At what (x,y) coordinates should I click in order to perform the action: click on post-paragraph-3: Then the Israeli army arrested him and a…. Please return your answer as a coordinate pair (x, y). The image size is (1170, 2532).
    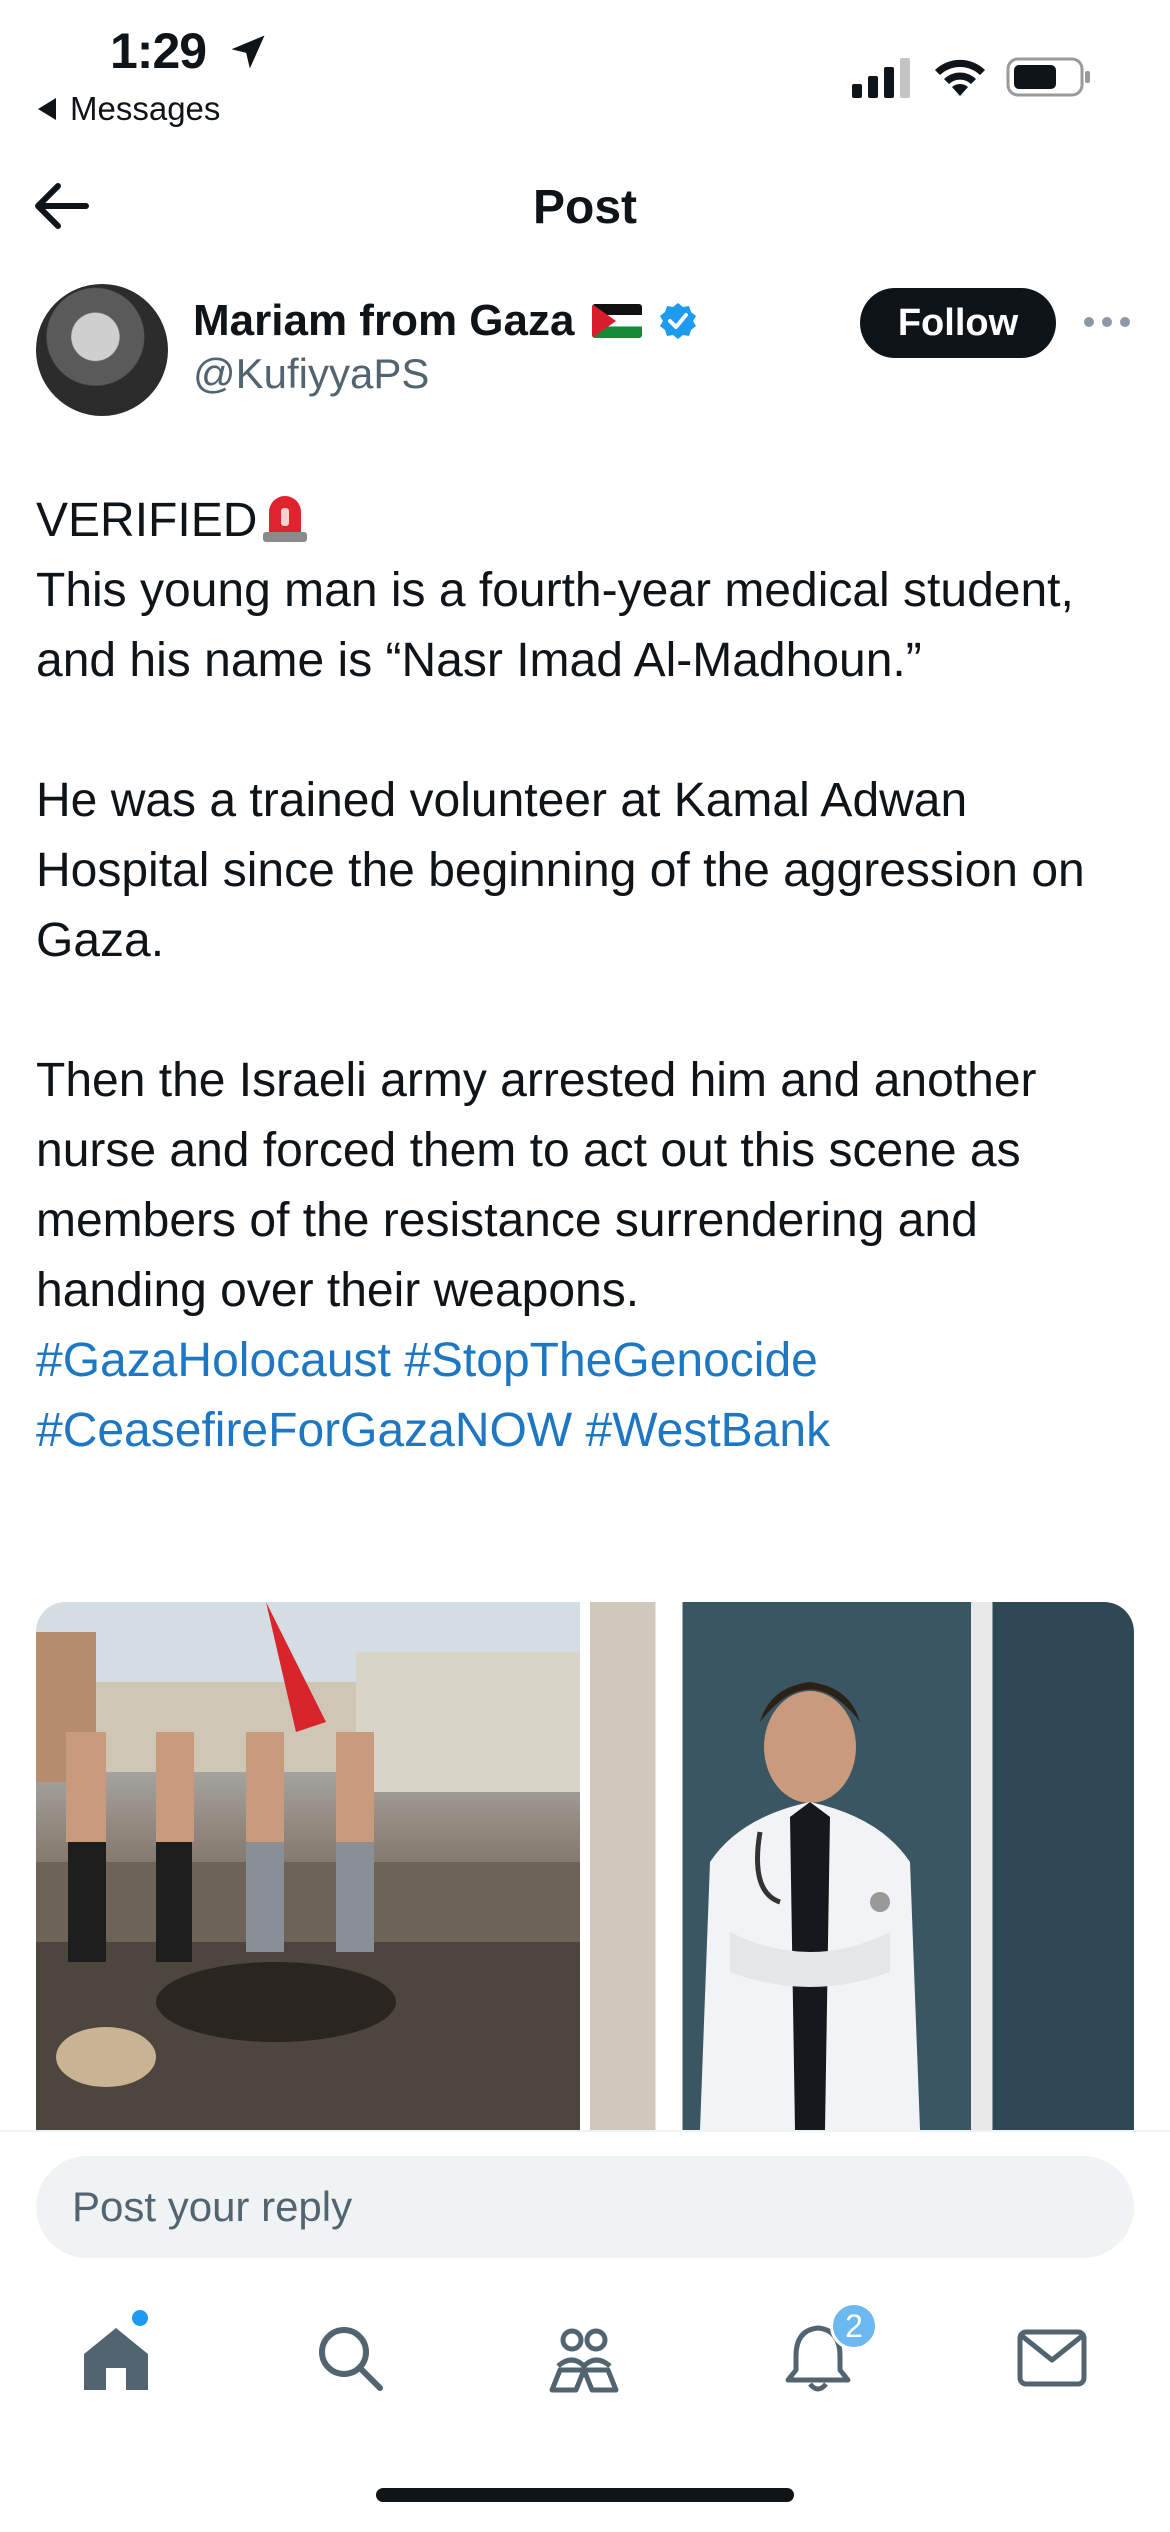
    Looking at the image, I should click on (536, 1185).